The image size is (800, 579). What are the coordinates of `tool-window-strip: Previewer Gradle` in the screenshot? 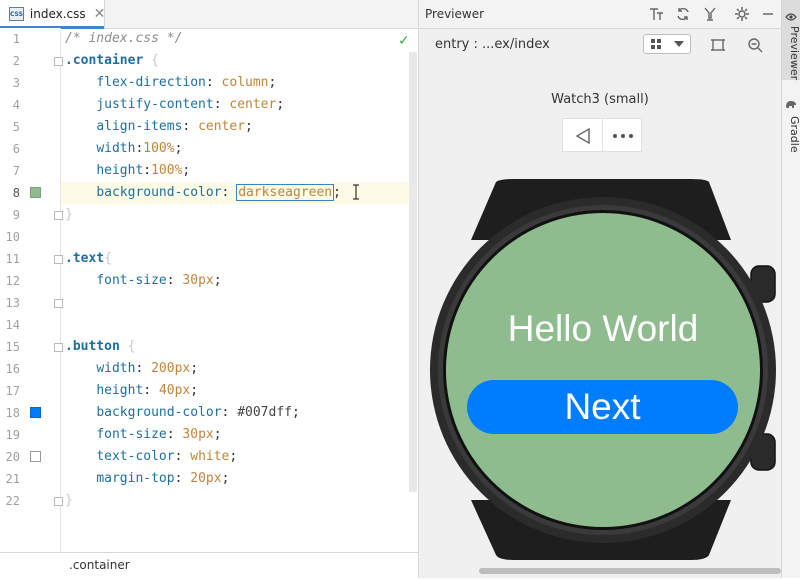 It's located at (790, 289).